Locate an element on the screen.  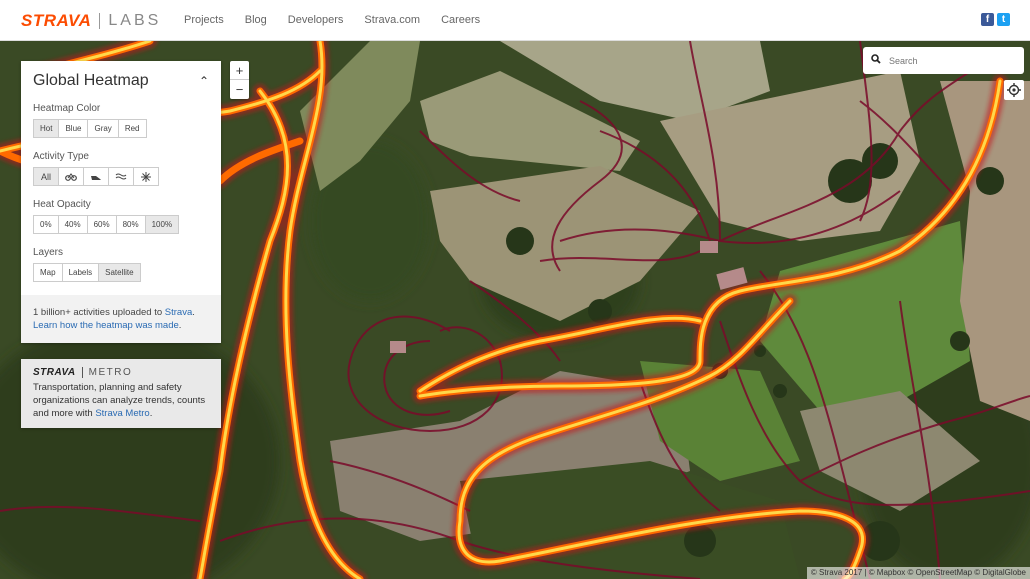
heat-opacity-group: 0% 40% 60% 80% 100% is located at coordinates (121, 224).